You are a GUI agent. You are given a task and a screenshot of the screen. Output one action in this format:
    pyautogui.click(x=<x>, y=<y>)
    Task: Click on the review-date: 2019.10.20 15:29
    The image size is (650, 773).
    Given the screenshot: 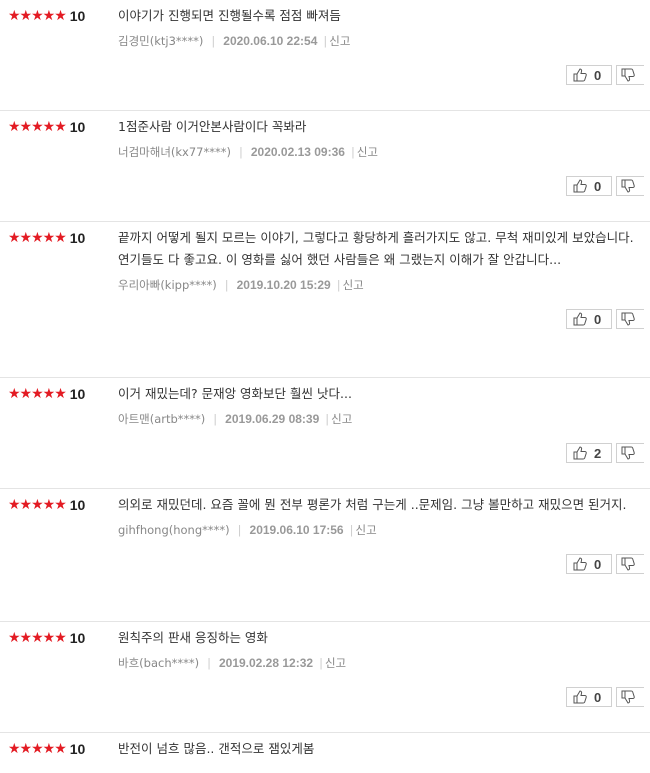 What is the action you would take?
    pyautogui.click(x=283, y=285)
    